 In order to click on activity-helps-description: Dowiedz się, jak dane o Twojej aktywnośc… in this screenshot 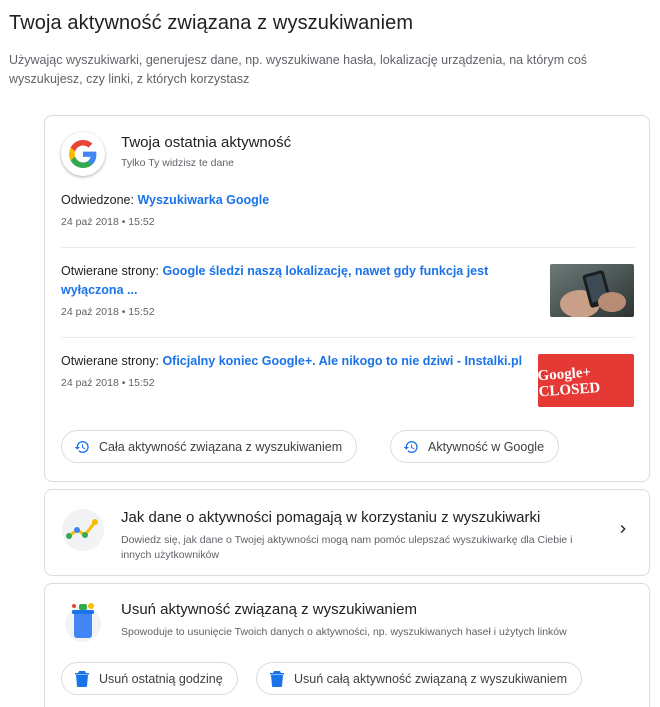, I will do `click(347, 547)`.